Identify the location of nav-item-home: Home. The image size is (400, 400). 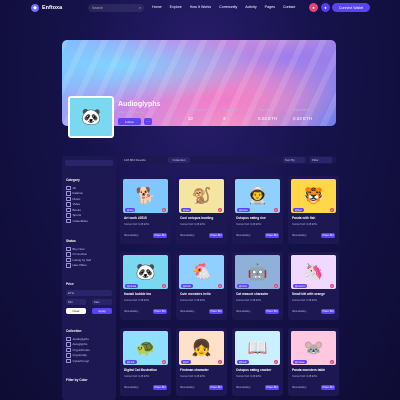
(157, 7).